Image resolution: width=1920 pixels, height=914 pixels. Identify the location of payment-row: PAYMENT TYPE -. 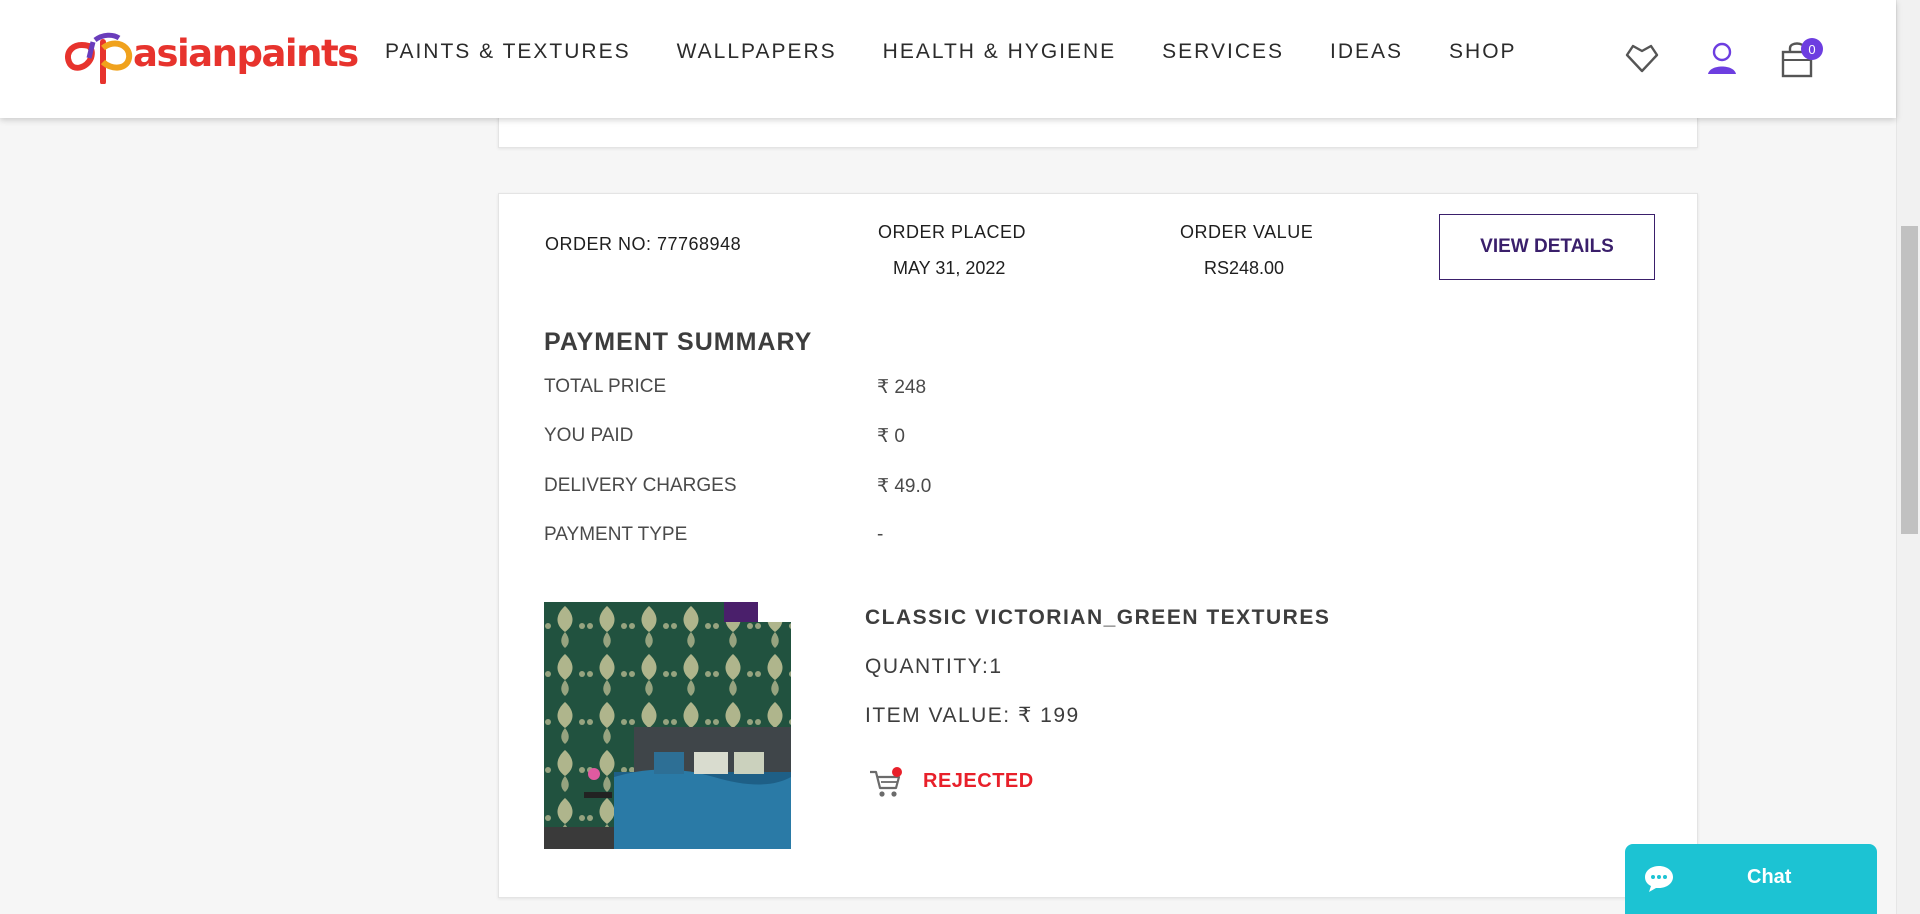
(844, 539).